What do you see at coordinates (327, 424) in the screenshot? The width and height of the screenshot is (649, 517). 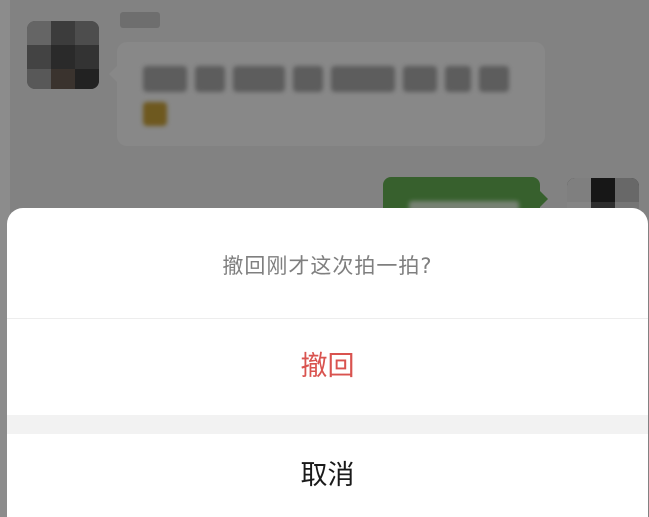 I see `section-gap` at bounding box center [327, 424].